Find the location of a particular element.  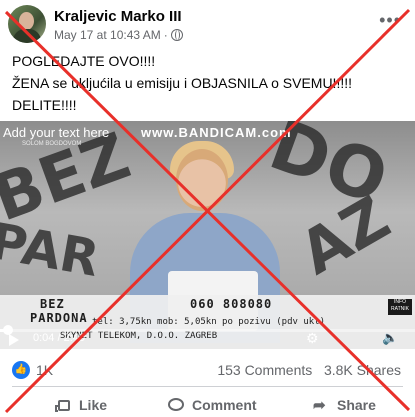

comment-count: 153 Comments is located at coordinates (264, 370).